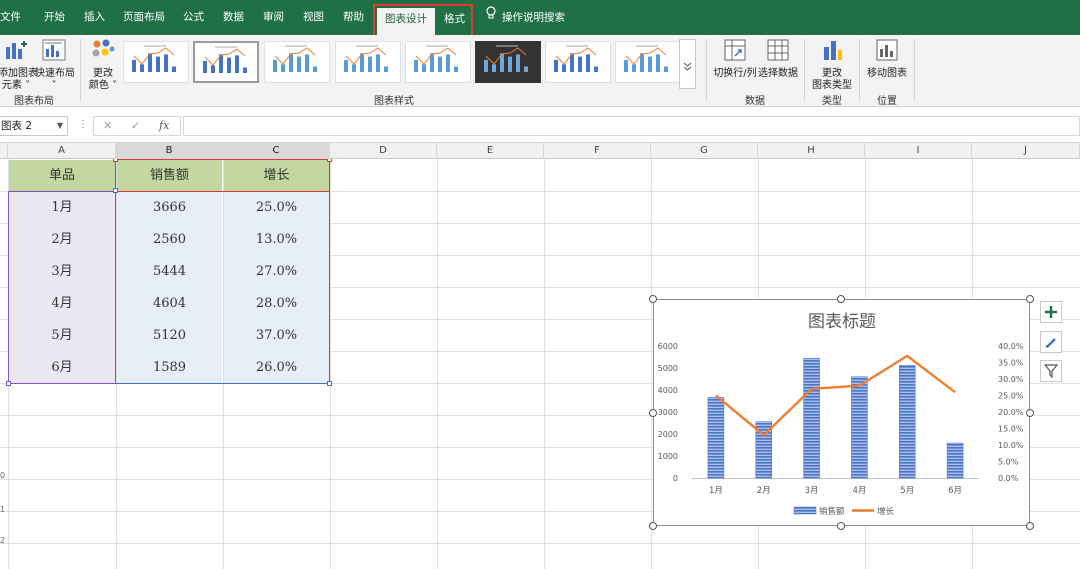  I want to click on column-header-j: J, so click(1026, 151).